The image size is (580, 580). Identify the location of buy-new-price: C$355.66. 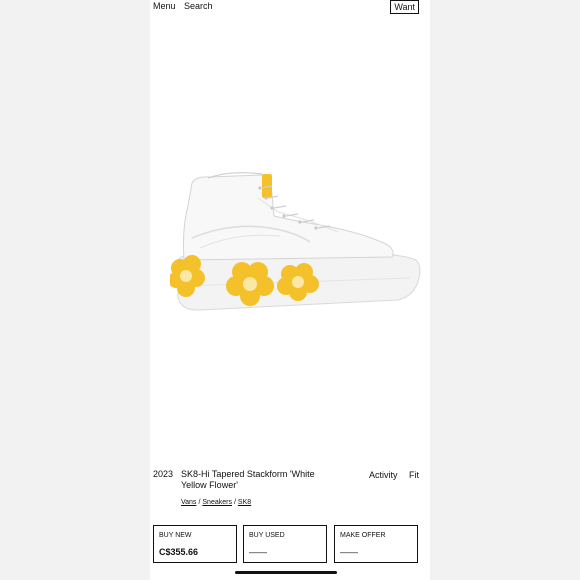
(179, 552).